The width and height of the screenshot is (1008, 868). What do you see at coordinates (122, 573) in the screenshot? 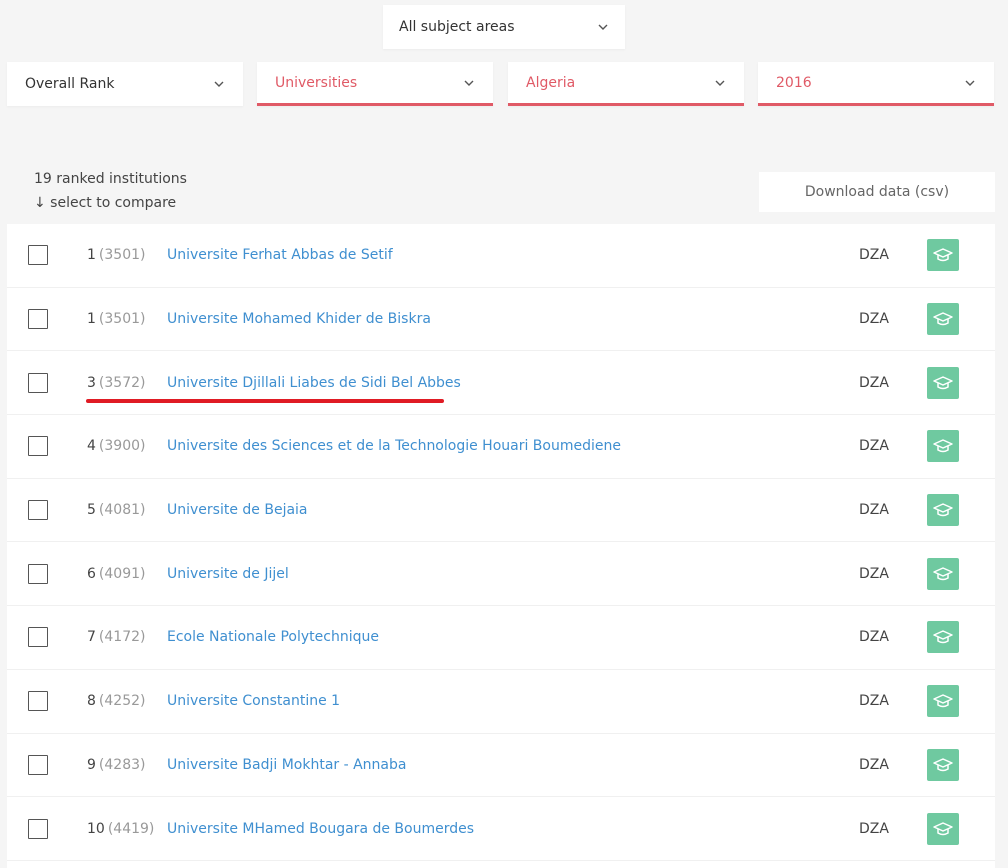
I see `rank-score: (4091)` at bounding box center [122, 573].